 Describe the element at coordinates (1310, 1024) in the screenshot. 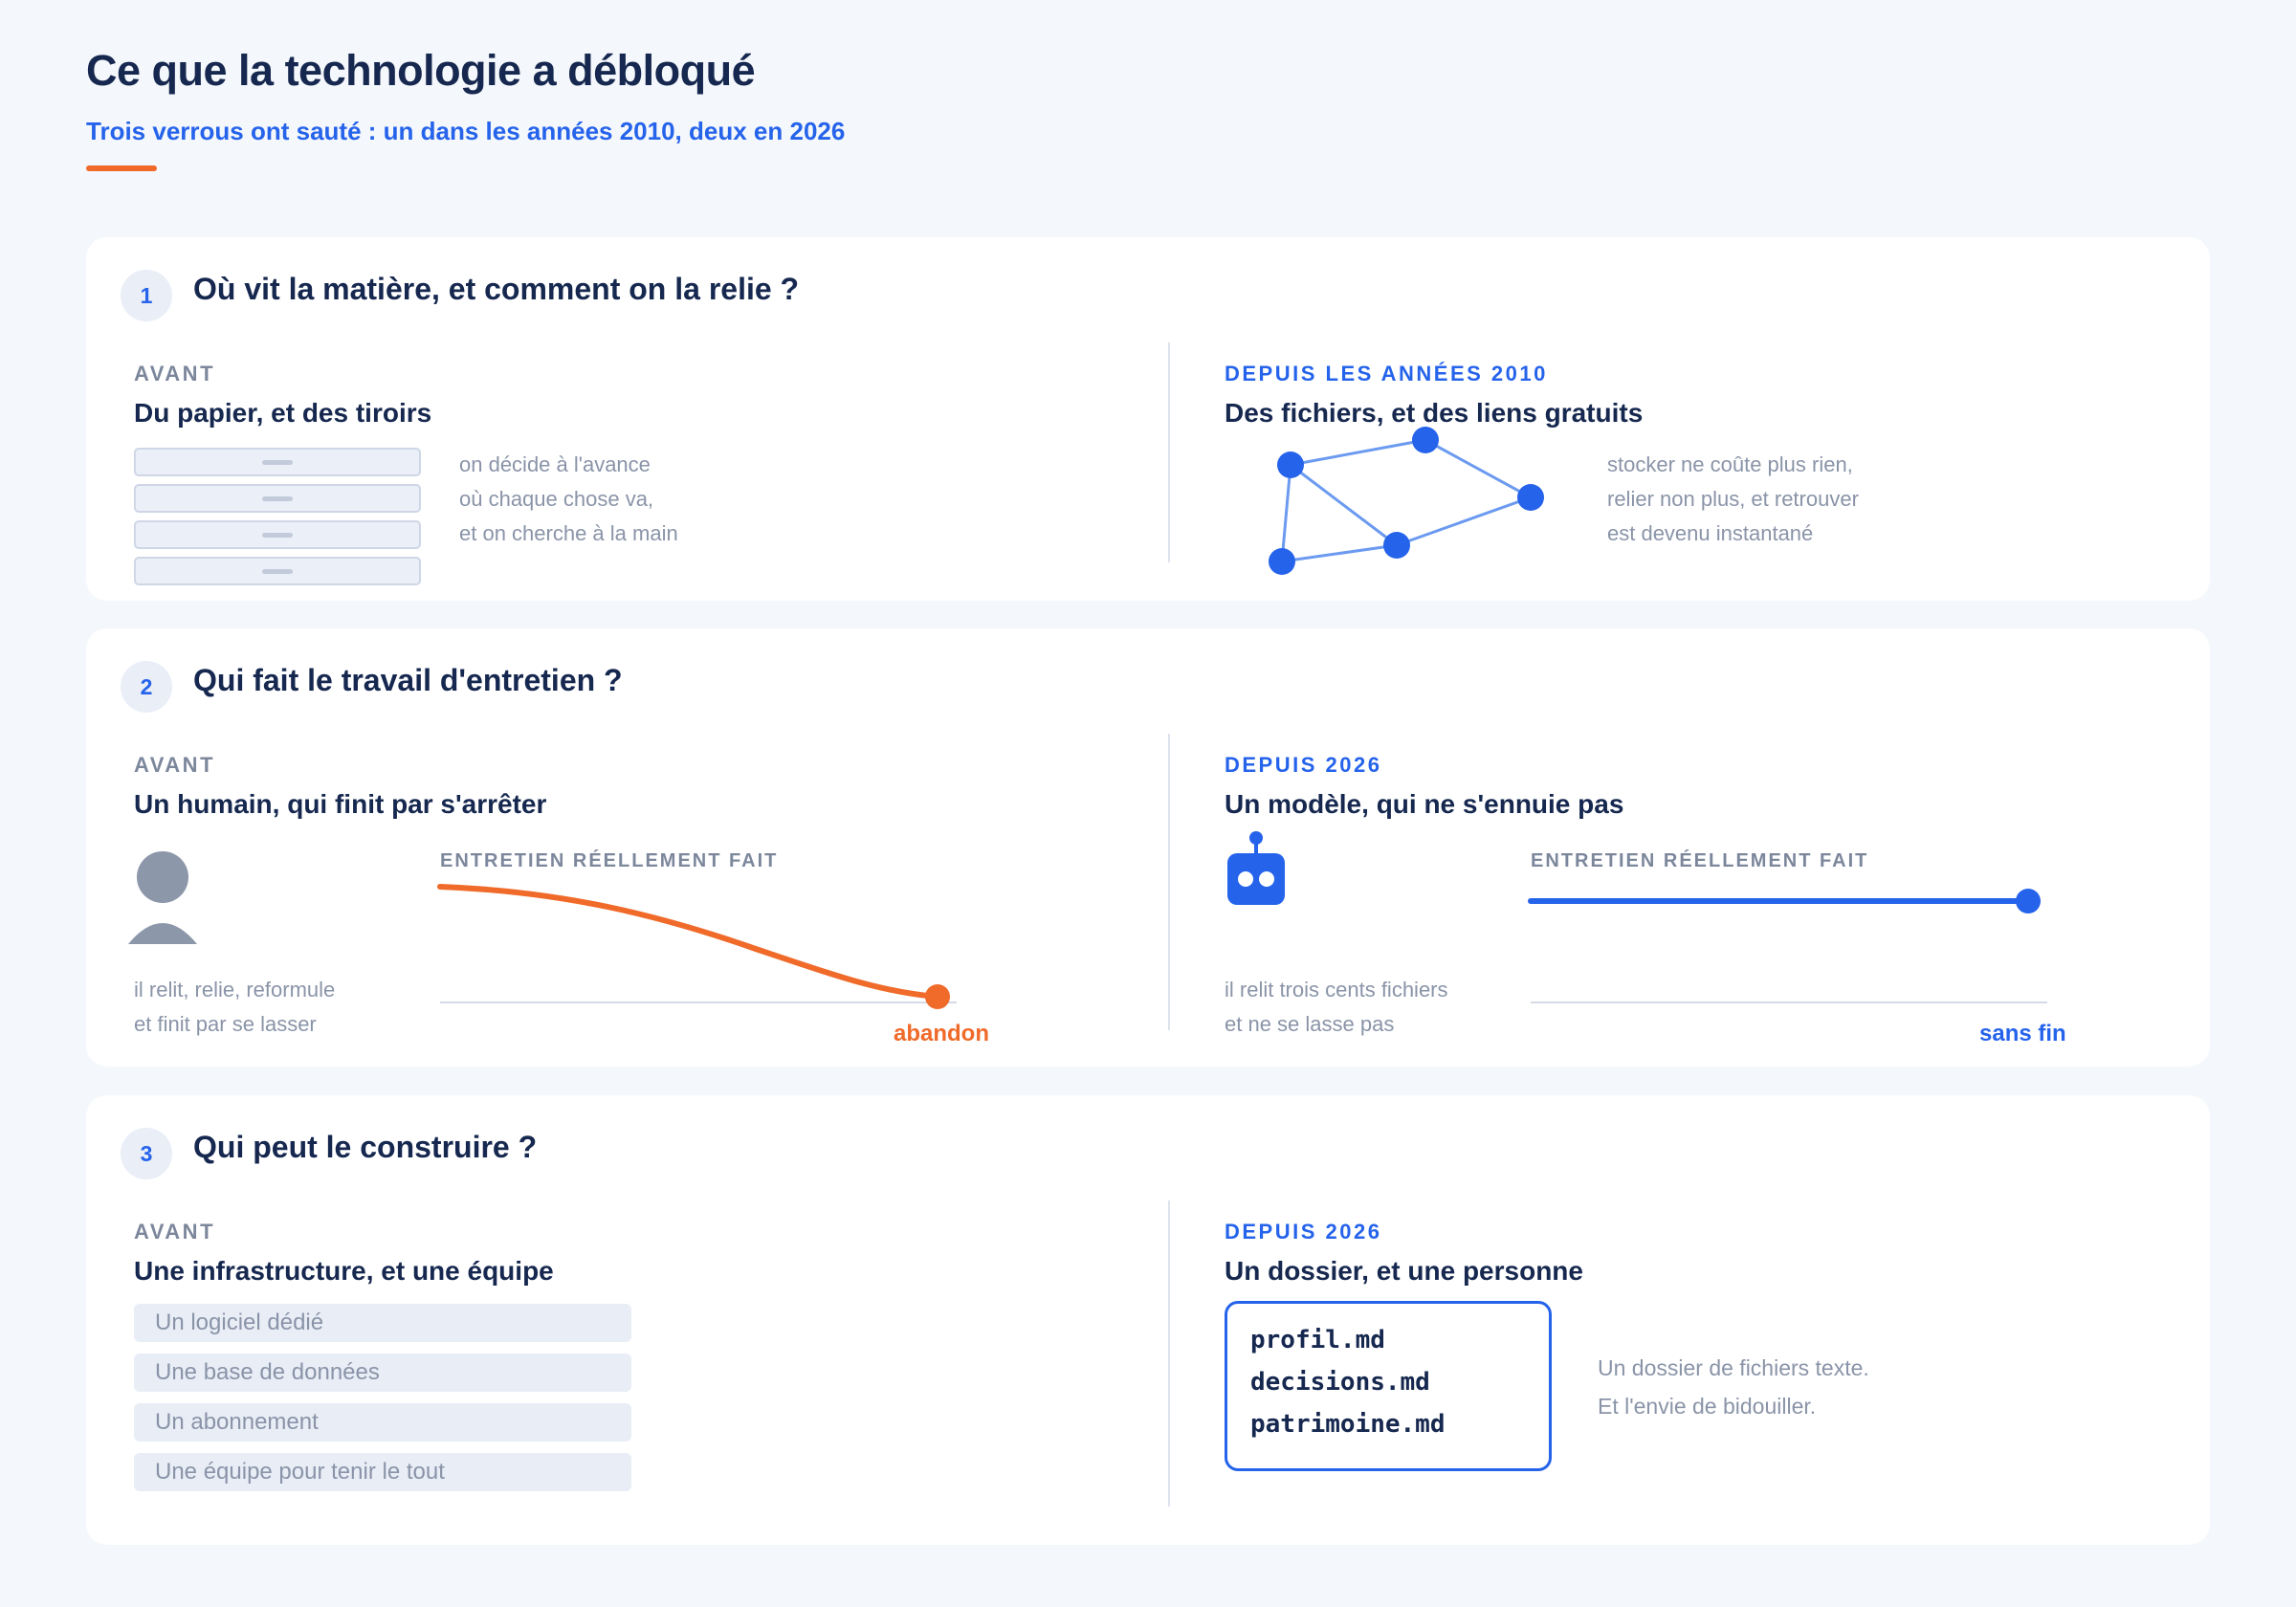

I see `description-line: et ne se lasse pas` at that location.